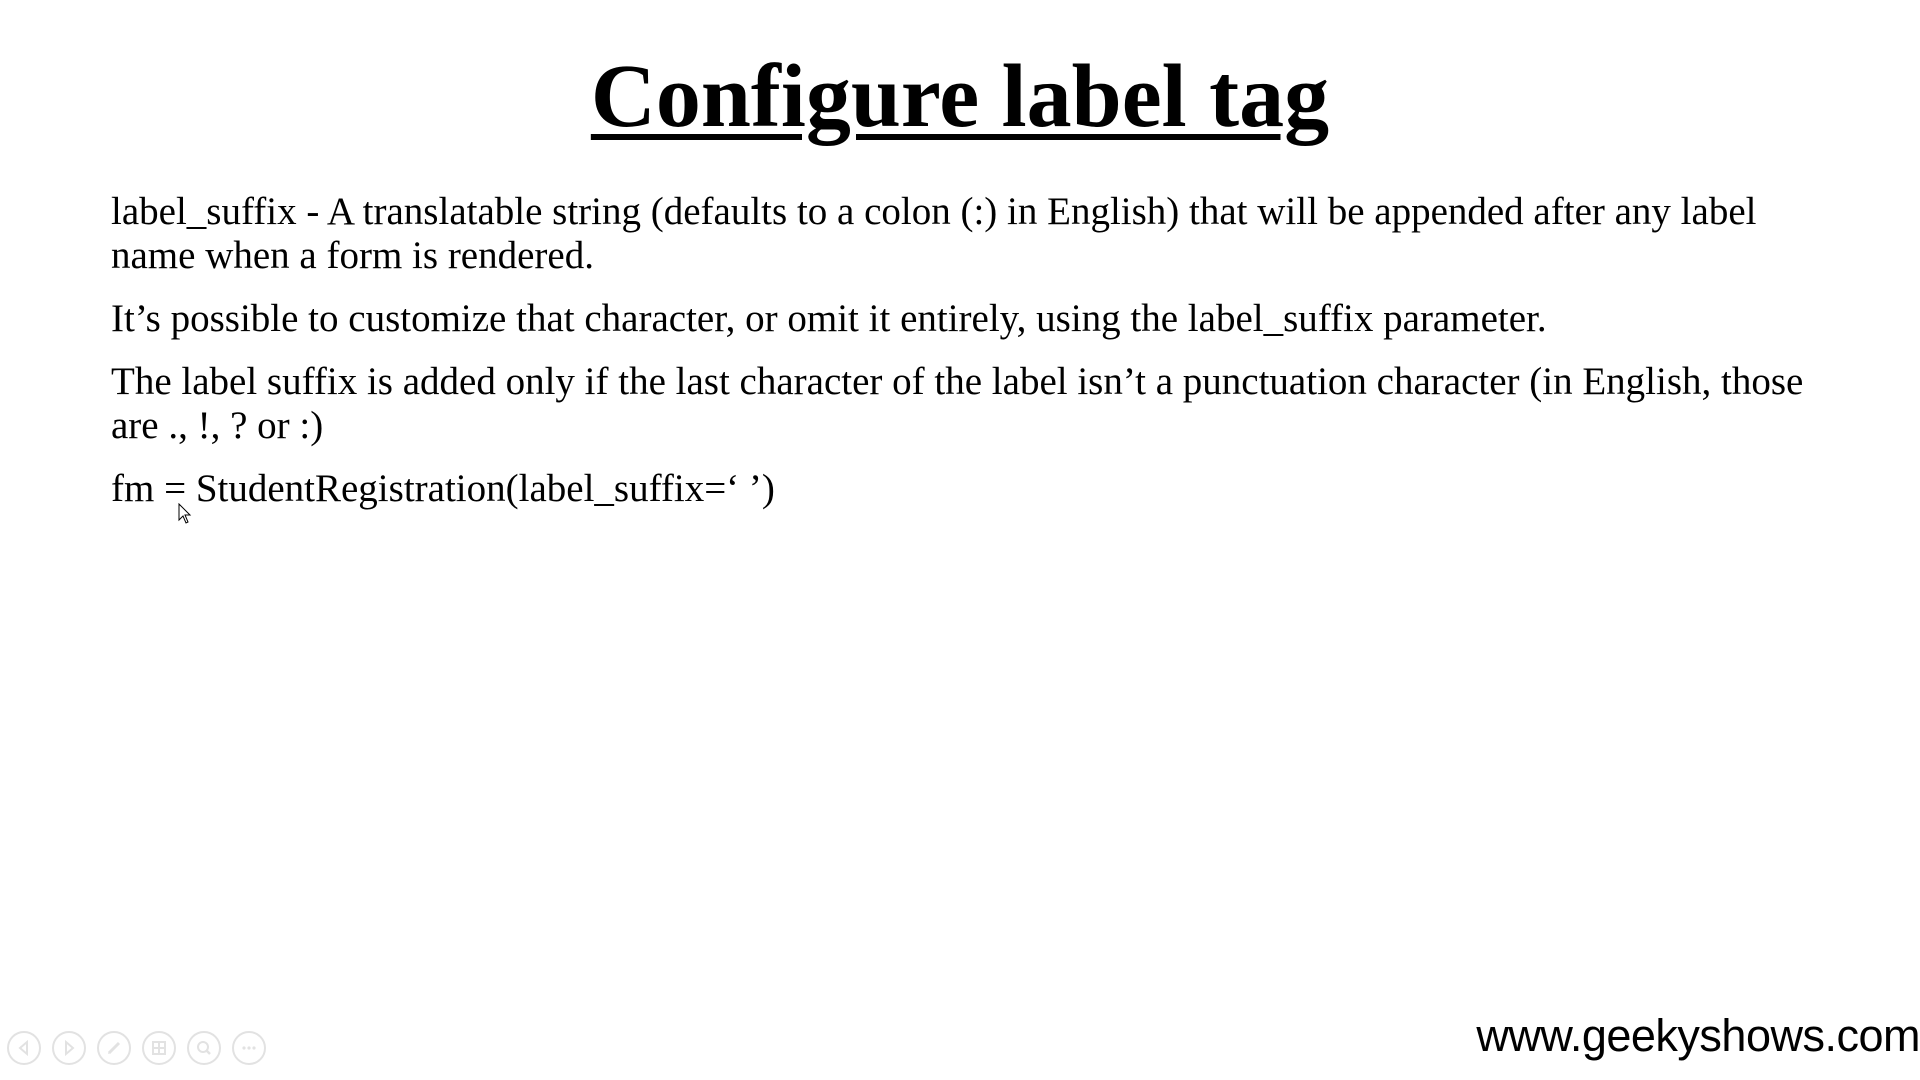  What do you see at coordinates (249, 1048) in the screenshot?
I see `more-icon` at bounding box center [249, 1048].